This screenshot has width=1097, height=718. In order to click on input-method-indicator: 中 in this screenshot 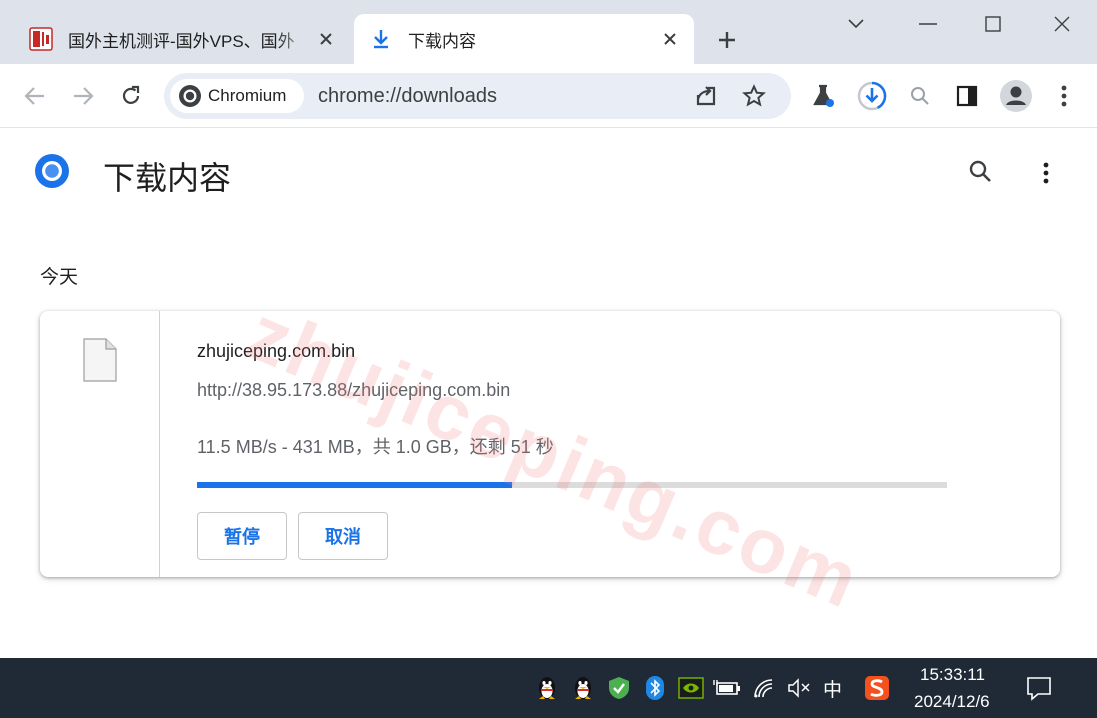, I will do `click(832, 688)`.